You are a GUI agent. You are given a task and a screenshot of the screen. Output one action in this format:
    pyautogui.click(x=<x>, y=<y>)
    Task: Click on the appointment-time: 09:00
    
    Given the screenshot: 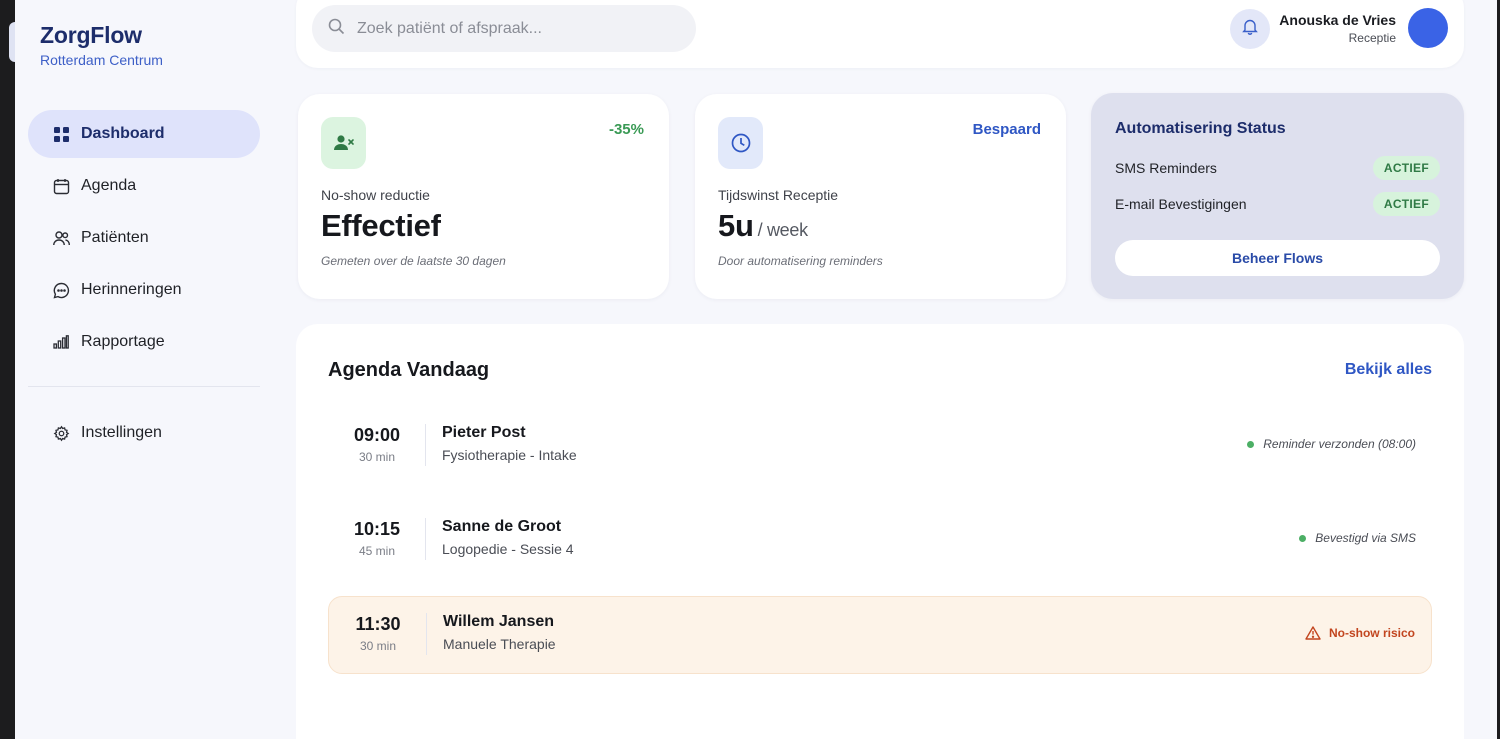 What is the action you would take?
    pyautogui.click(x=377, y=435)
    